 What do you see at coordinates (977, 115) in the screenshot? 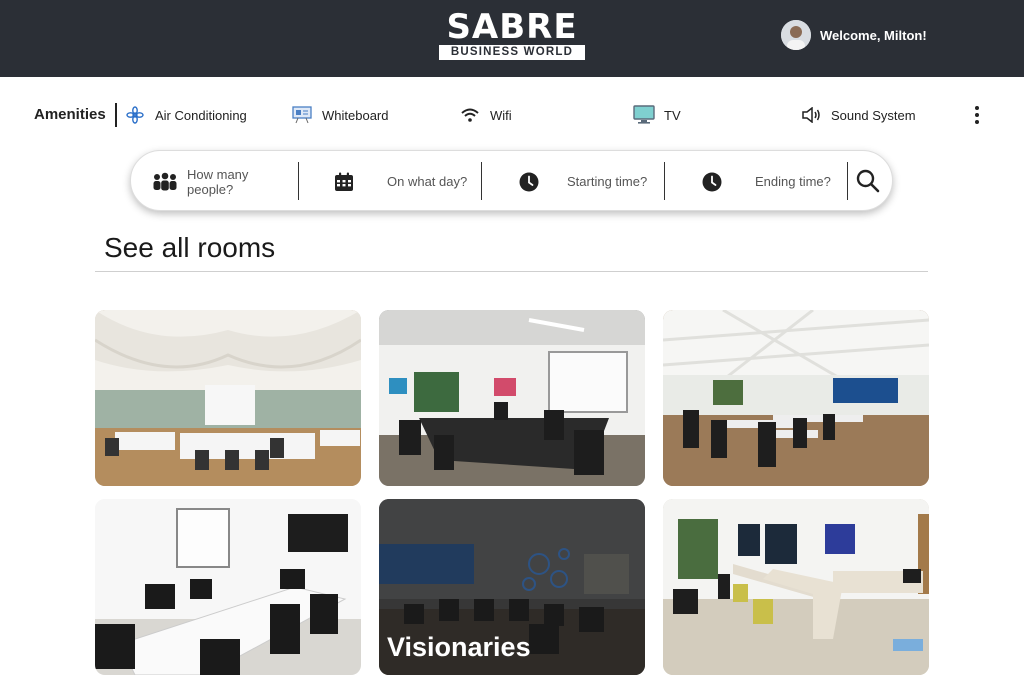
I see `more-vertical-icon` at bounding box center [977, 115].